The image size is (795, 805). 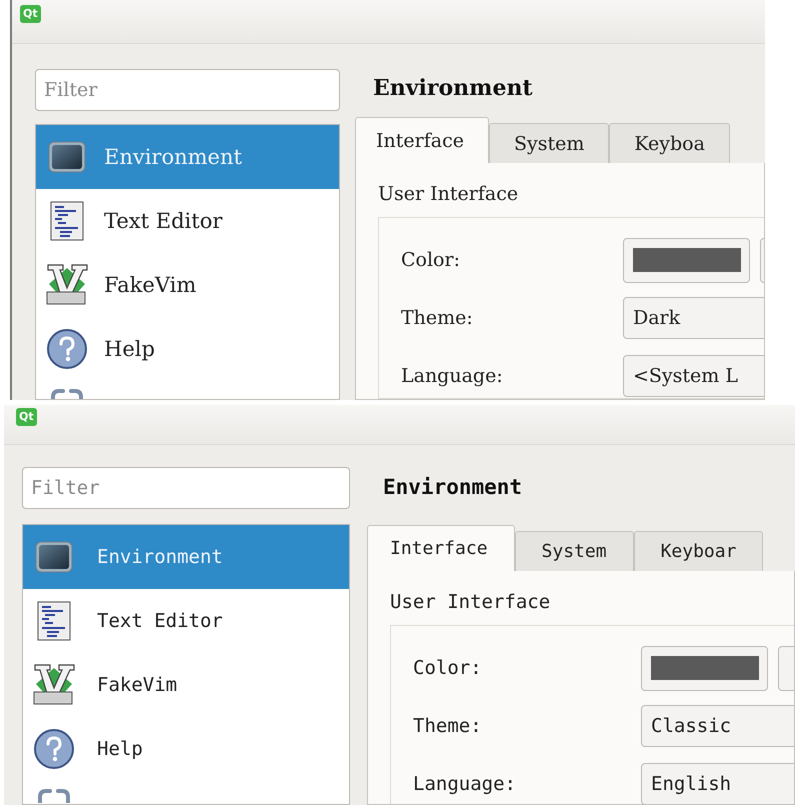 I want to click on dropdown: Classic, so click(x=717, y=726).